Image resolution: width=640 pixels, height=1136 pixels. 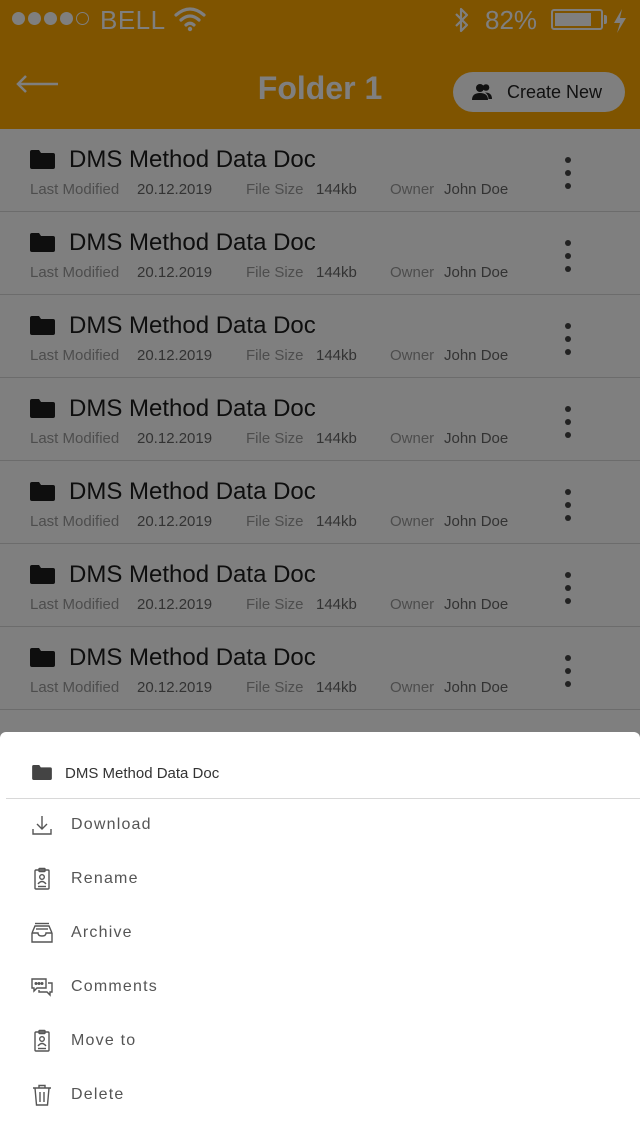 I want to click on archive-action: Archive, so click(x=320, y=936).